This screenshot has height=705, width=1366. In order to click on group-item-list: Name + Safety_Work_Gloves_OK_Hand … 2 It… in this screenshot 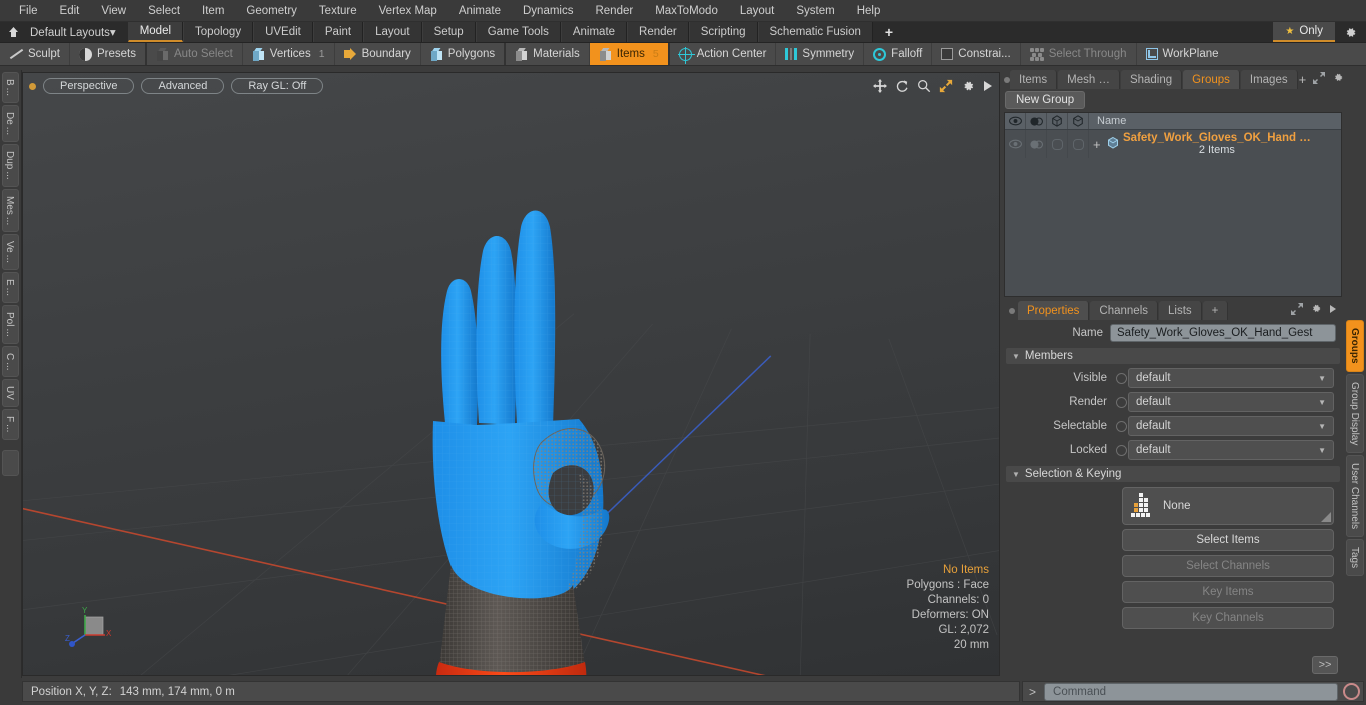, I will do `click(1173, 204)`.